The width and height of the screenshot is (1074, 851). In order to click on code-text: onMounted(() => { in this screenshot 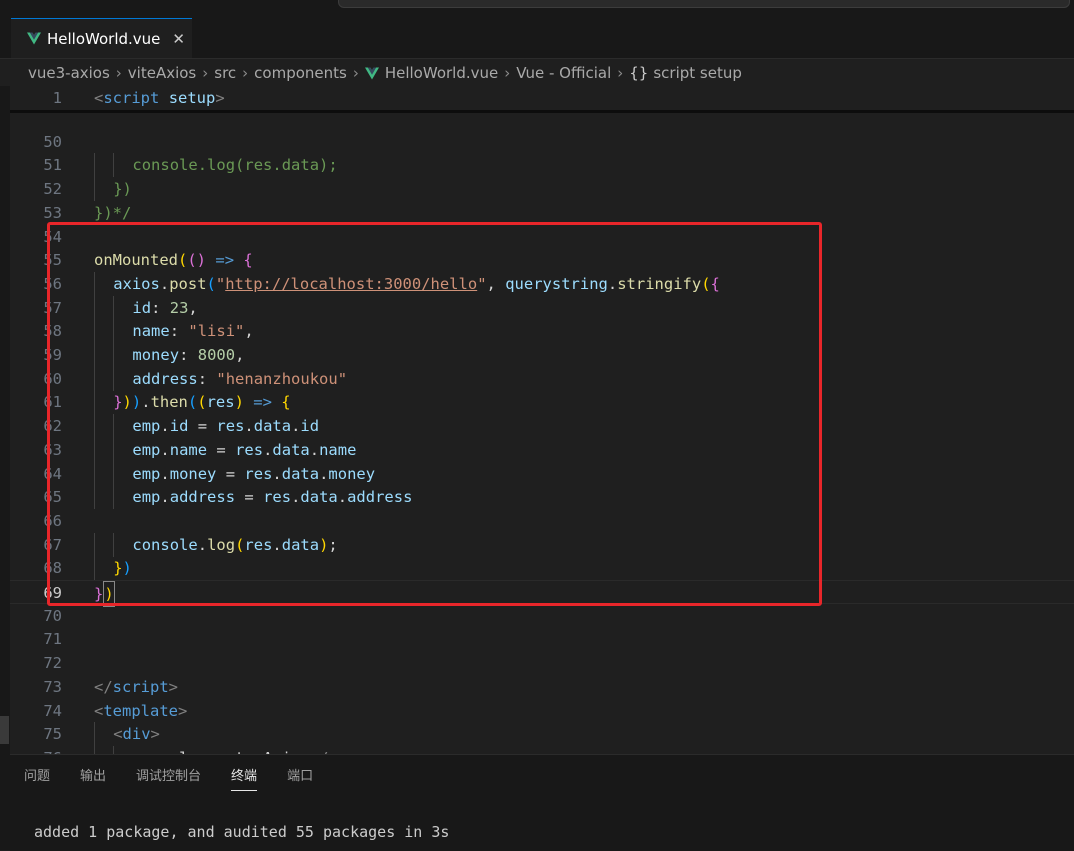, I will do `click(173, 260)`.